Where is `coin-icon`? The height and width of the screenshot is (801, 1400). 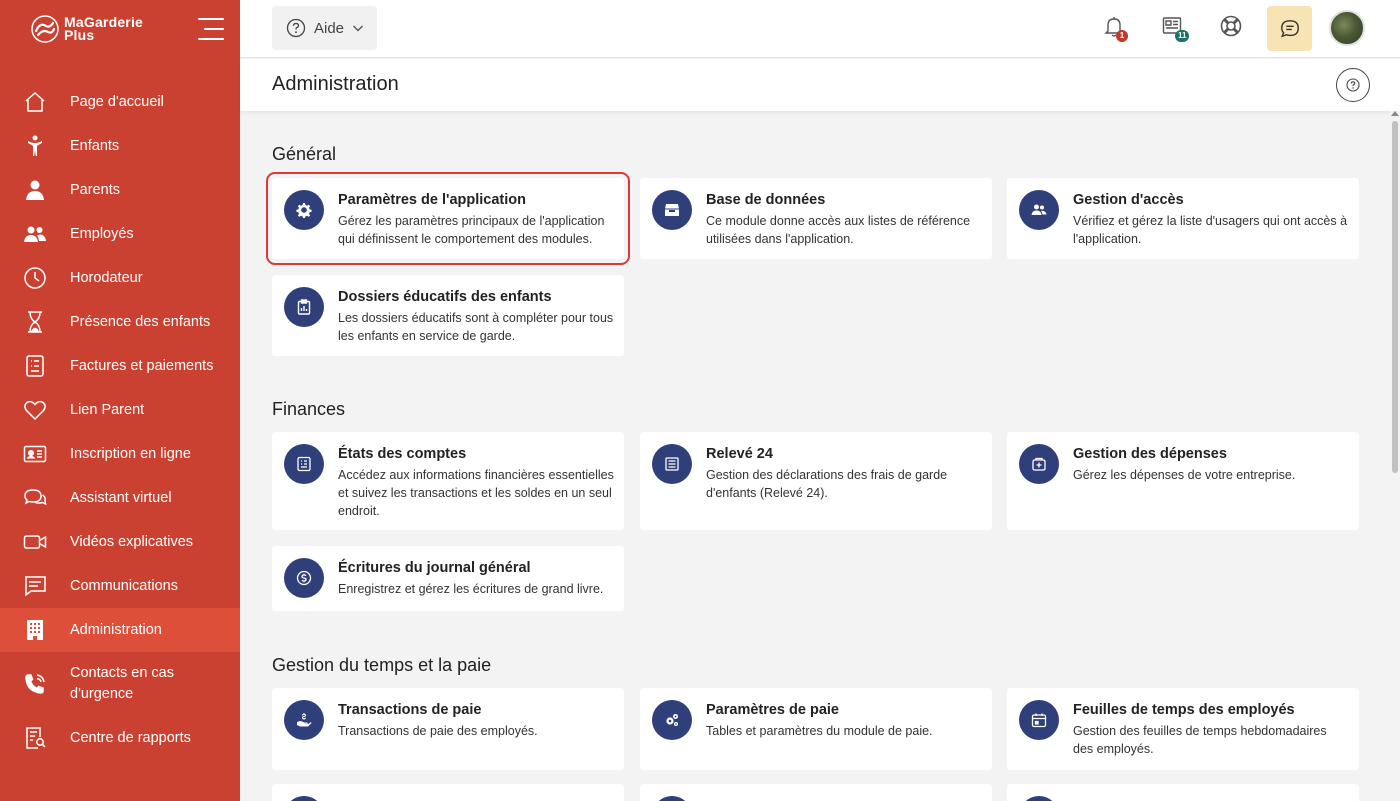
coin-icon is located at coordinates (304, 578).